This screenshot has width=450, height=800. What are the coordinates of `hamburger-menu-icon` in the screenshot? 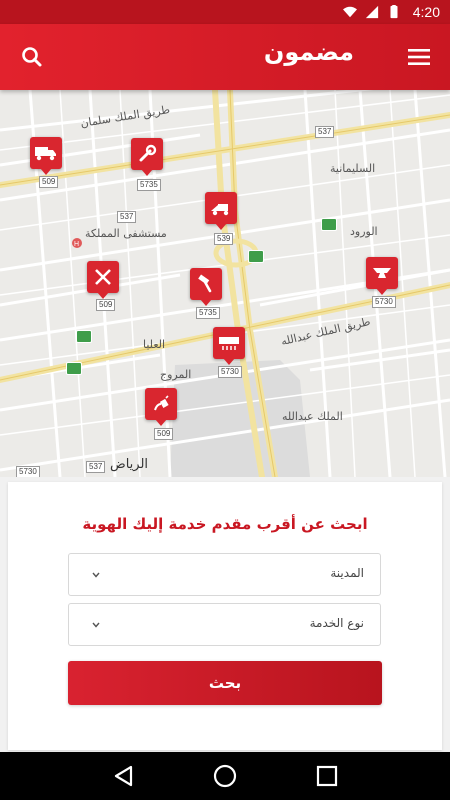 It's located at (419, 57).